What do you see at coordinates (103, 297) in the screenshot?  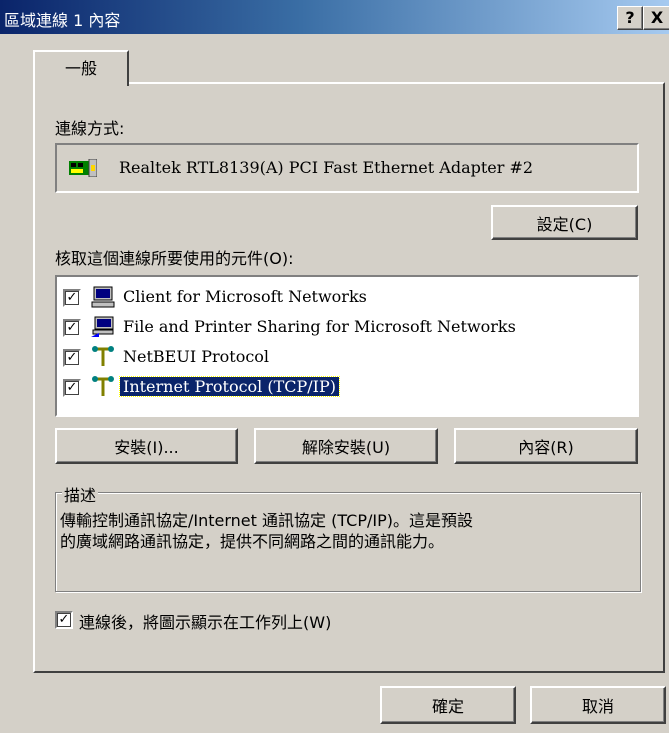 I see `client-computer-icon` at bounding box center [103, 297].